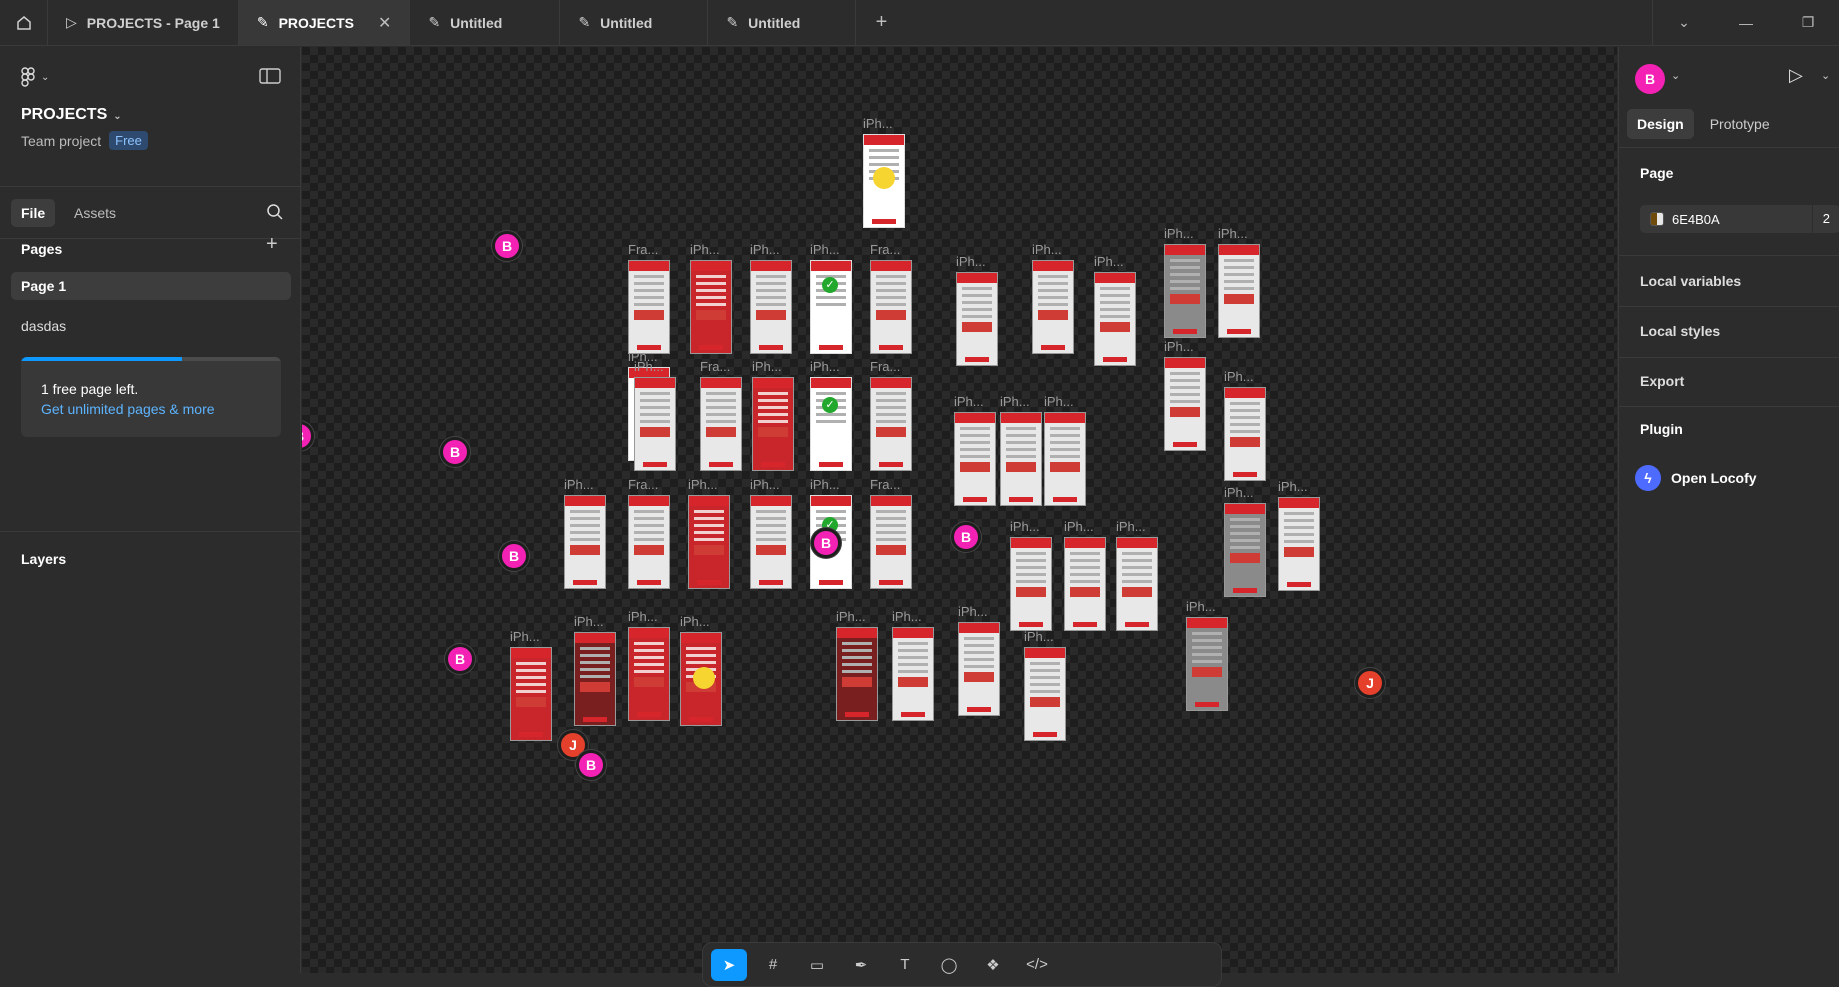 The height and width of the screenshot is (987, 1839). I want to click on minimize-icon: —, so click(1746, 23).